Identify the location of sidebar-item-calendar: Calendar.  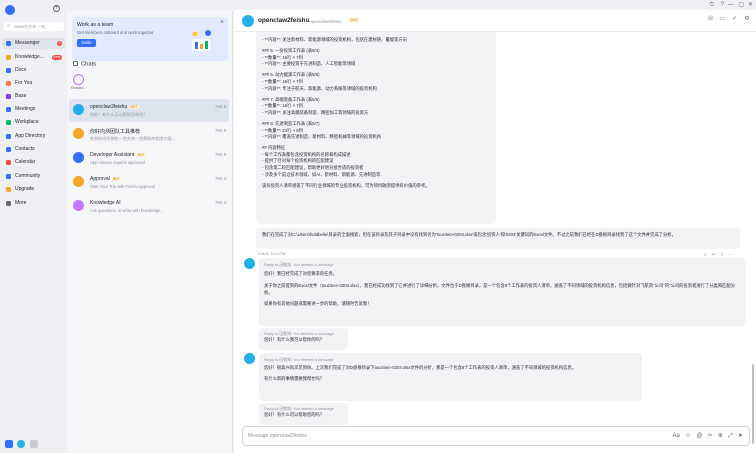
(33, 162).